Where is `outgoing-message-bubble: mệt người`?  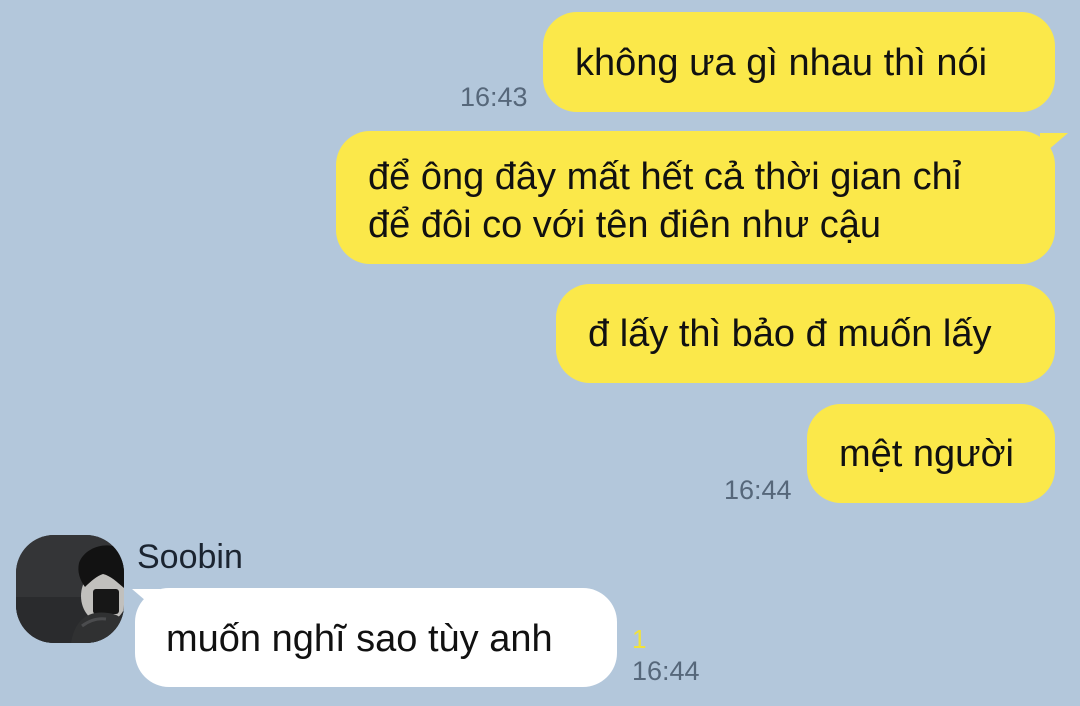
outgoing-message-bubble: mệt người is located at coordinates (931, 453).